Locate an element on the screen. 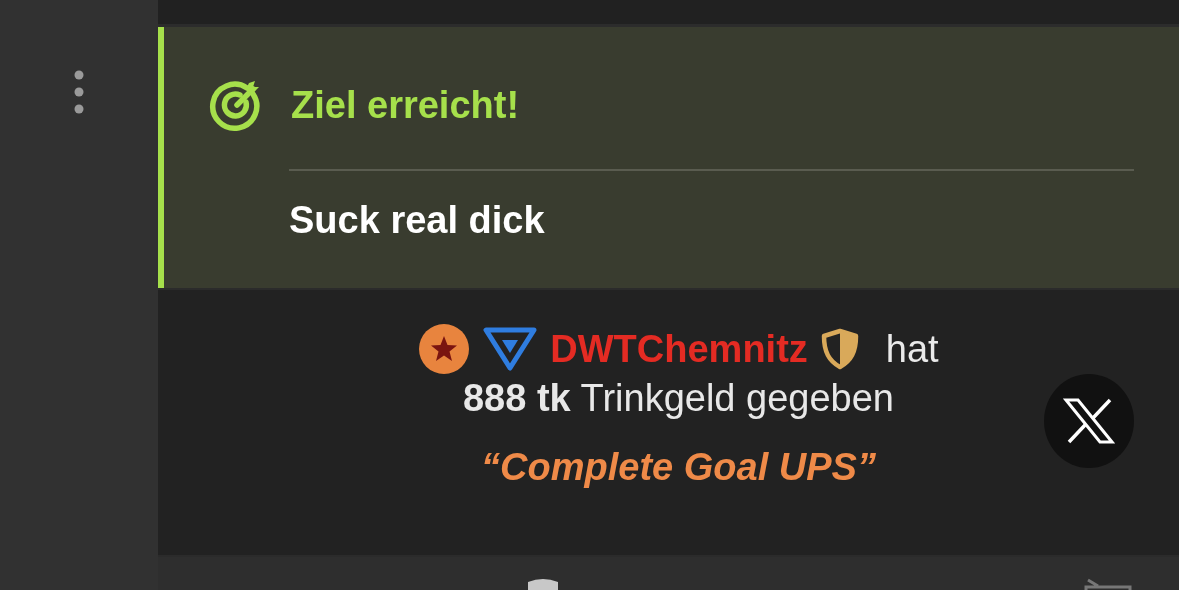 This screenshot has height=590, width=1179. goal-title: Ziel erreicht! is located at coordinates (405, 105).